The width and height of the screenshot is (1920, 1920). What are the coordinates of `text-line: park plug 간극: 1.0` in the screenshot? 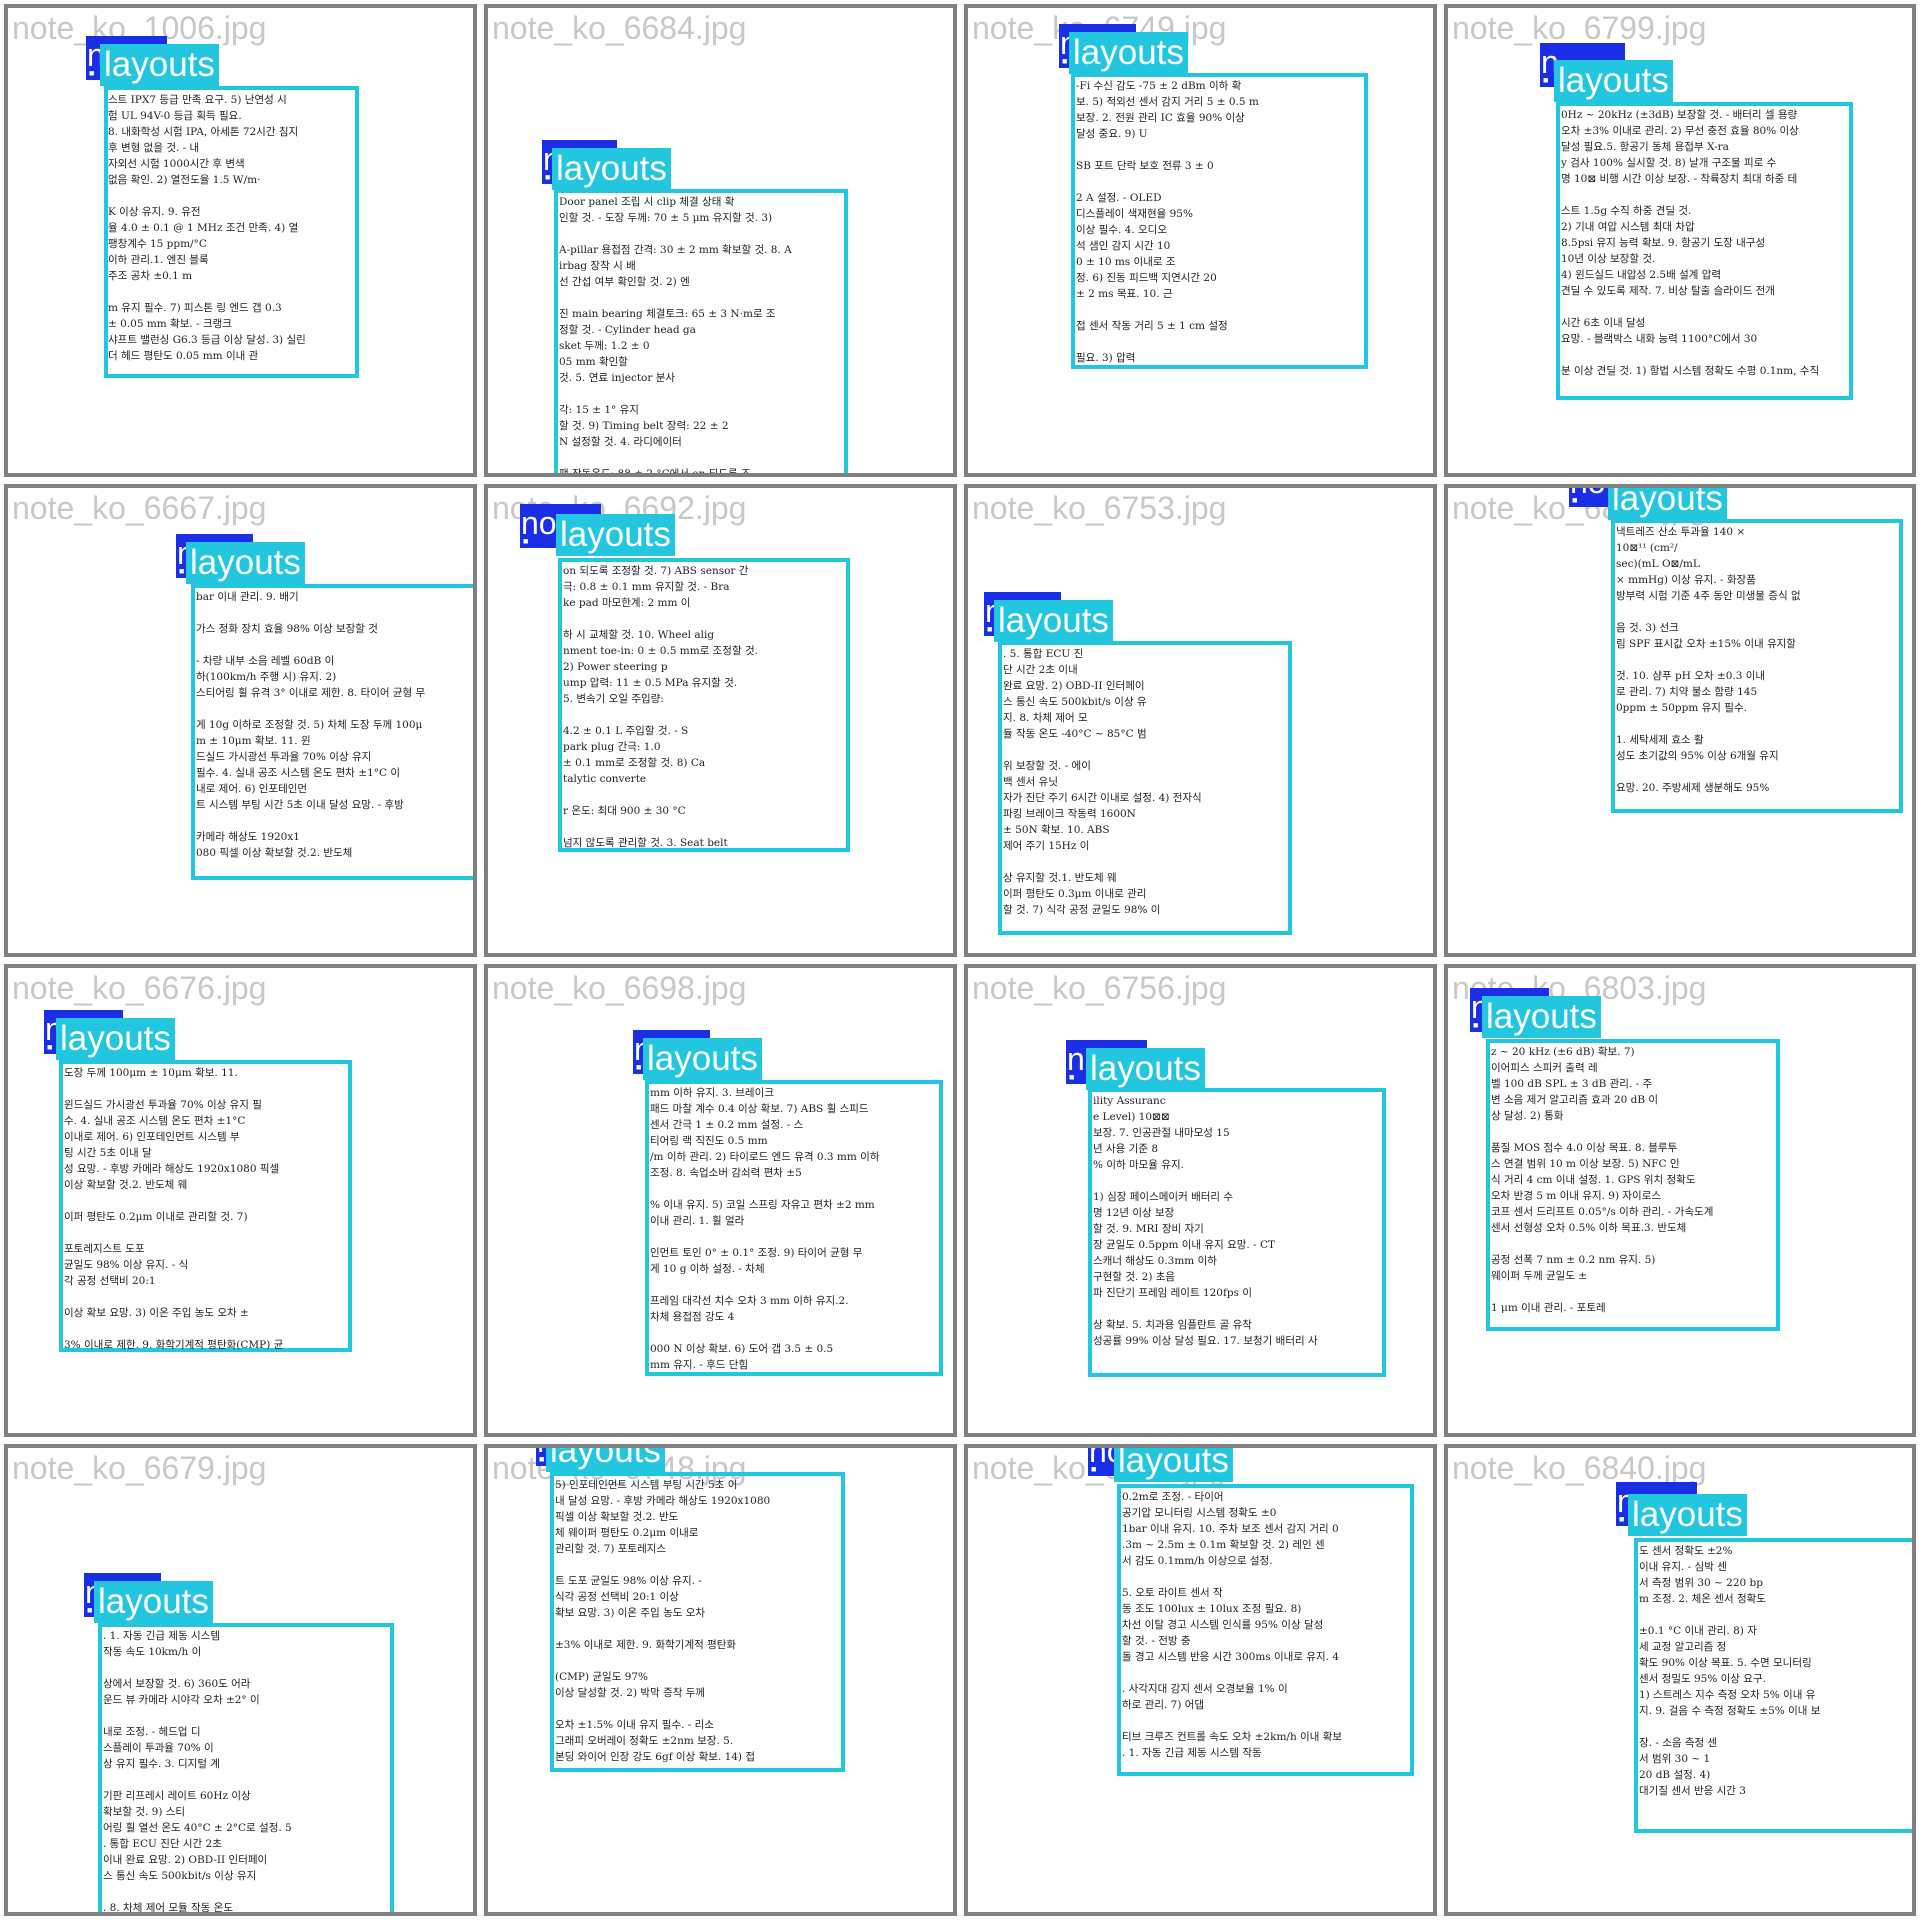 It's located at (612, 747).